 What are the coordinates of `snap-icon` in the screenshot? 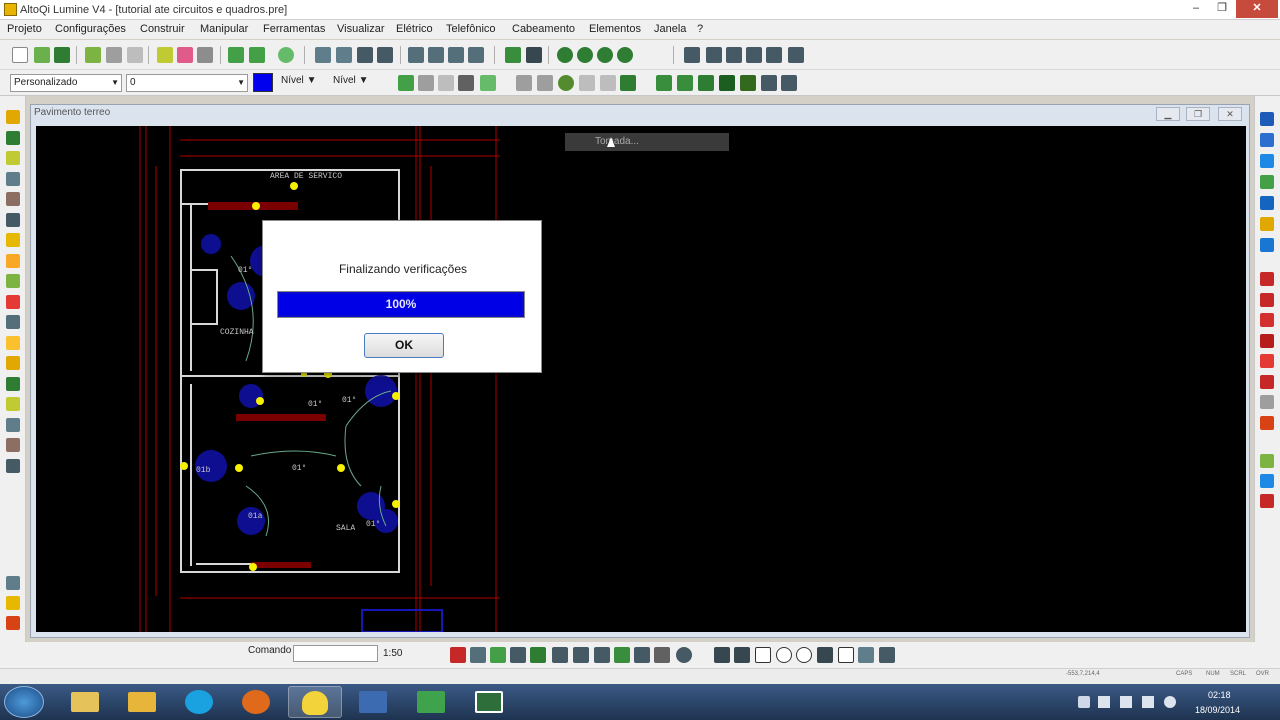 It's located at (458, 655).